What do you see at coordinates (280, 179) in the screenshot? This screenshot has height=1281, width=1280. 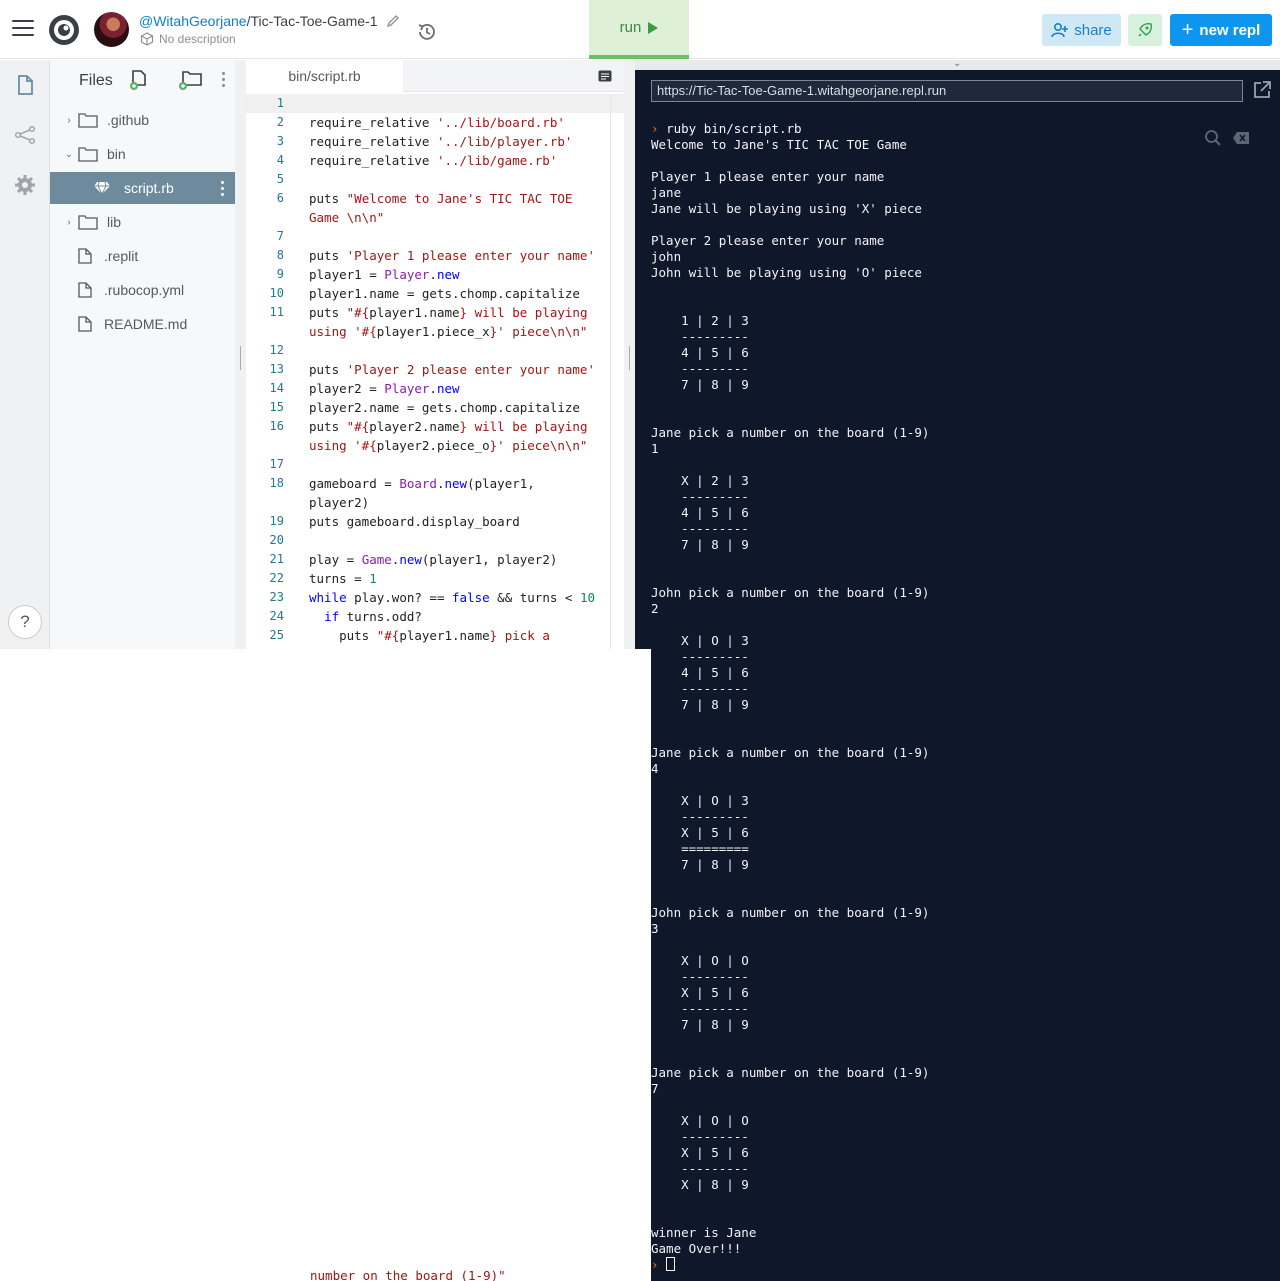 I see `line-number: 5` at bounding box center [280, 179].